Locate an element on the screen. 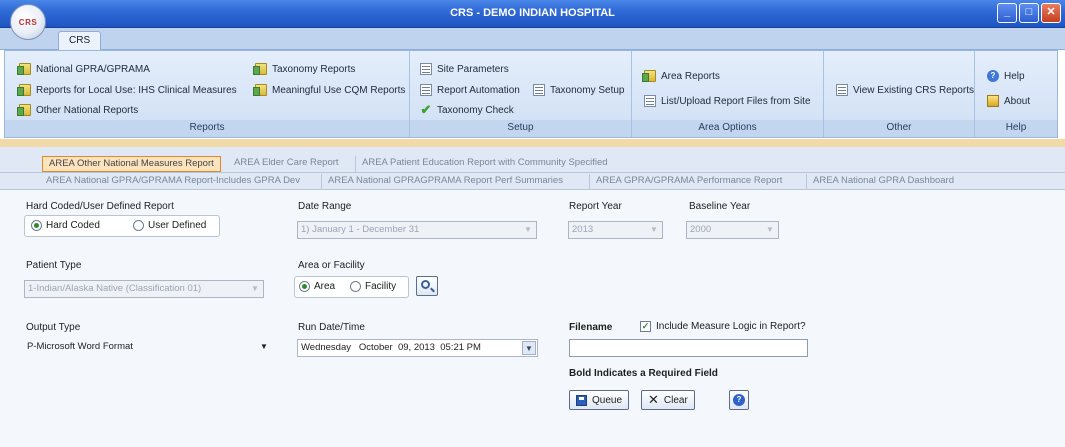 This screenshot has height=447, width=1065. radio-label: Facility is located at coordinates (381, 286).